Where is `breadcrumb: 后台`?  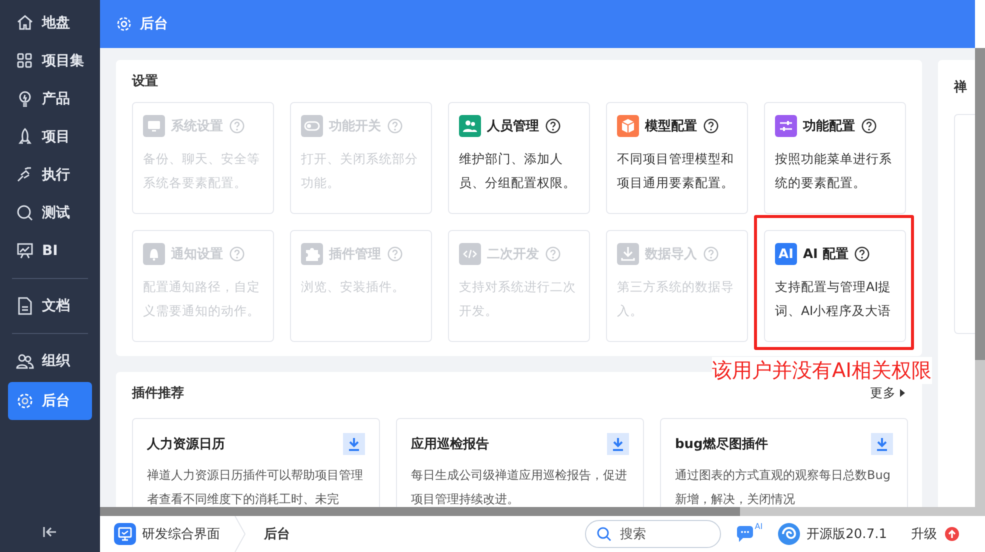 breadcrumb: 后台 is located at coordinates (275, 534).